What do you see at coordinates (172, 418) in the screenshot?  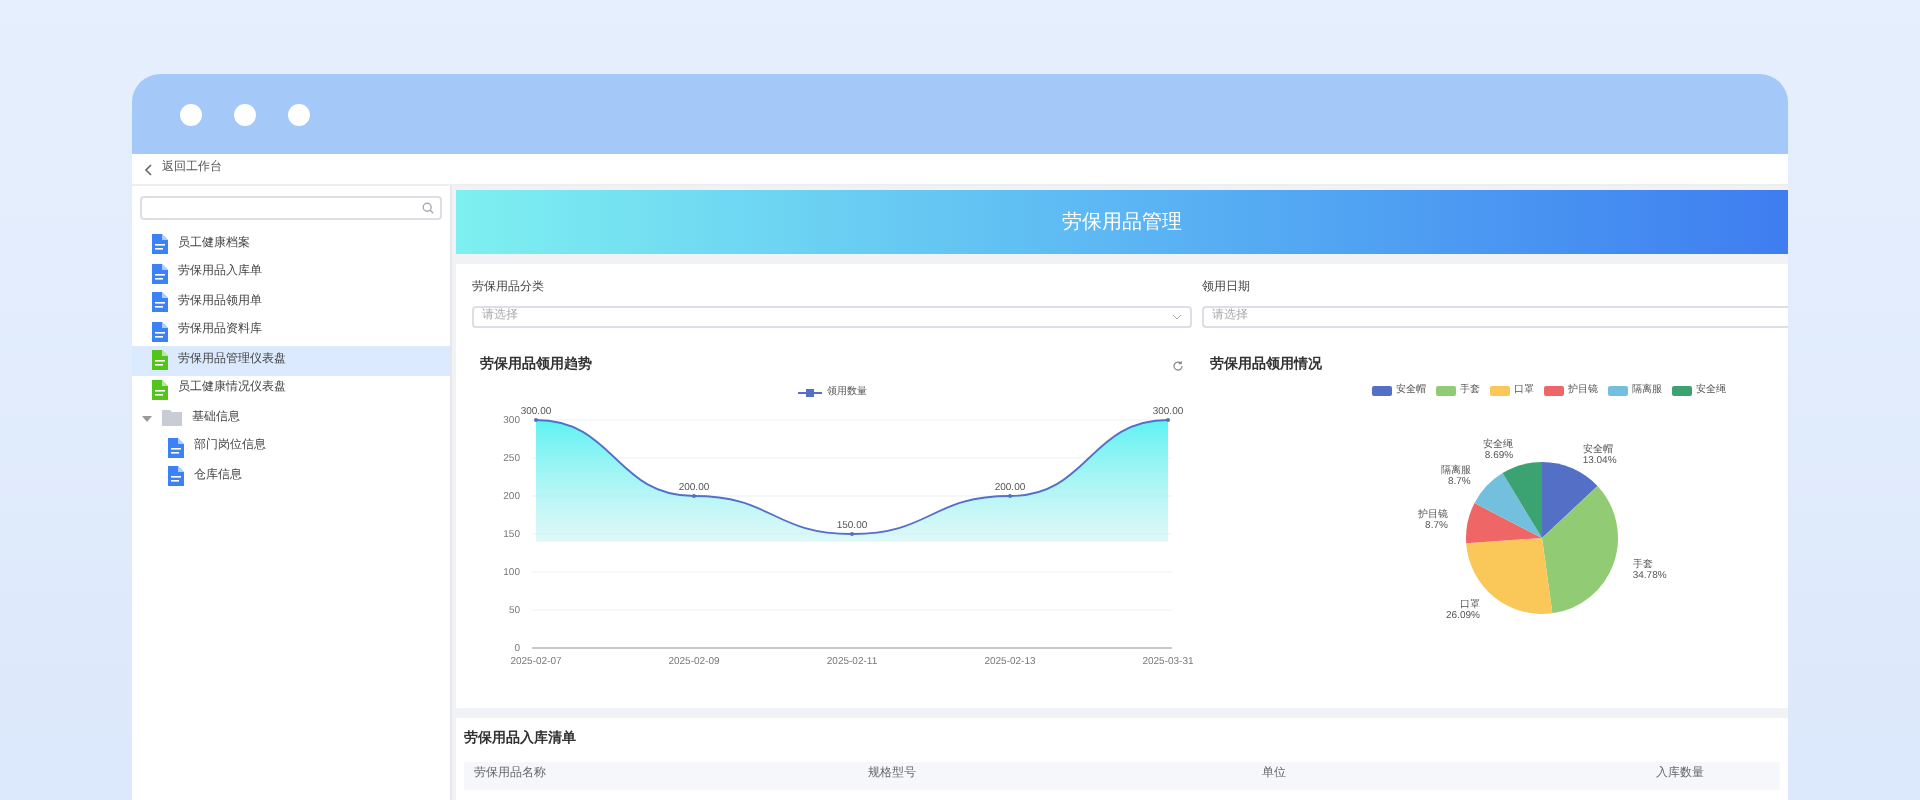 I see `folder-icon` at bounding box center [172, 418].